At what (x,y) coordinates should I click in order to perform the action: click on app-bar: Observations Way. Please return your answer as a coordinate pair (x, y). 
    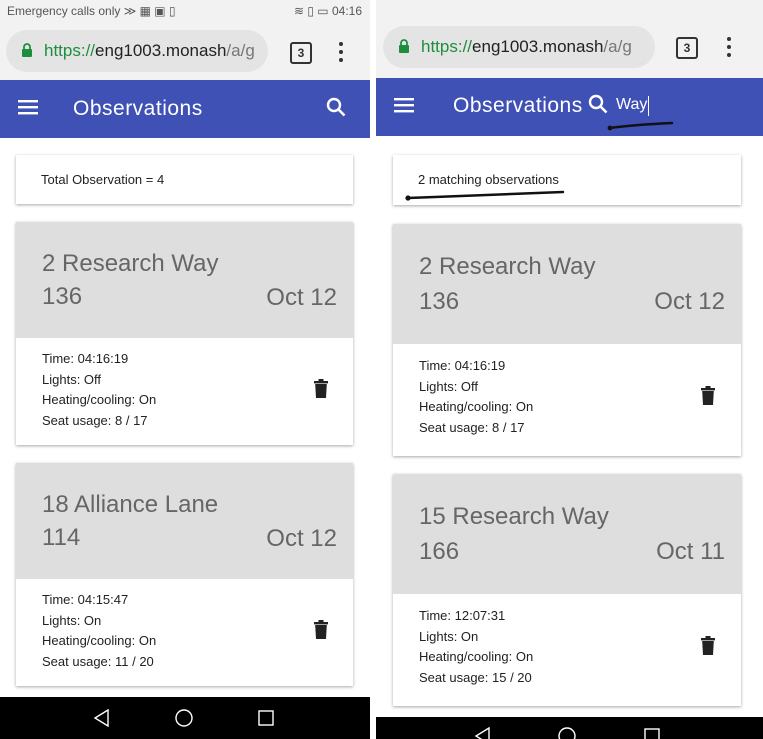
    Looking at the image, I should click on (569, 107).